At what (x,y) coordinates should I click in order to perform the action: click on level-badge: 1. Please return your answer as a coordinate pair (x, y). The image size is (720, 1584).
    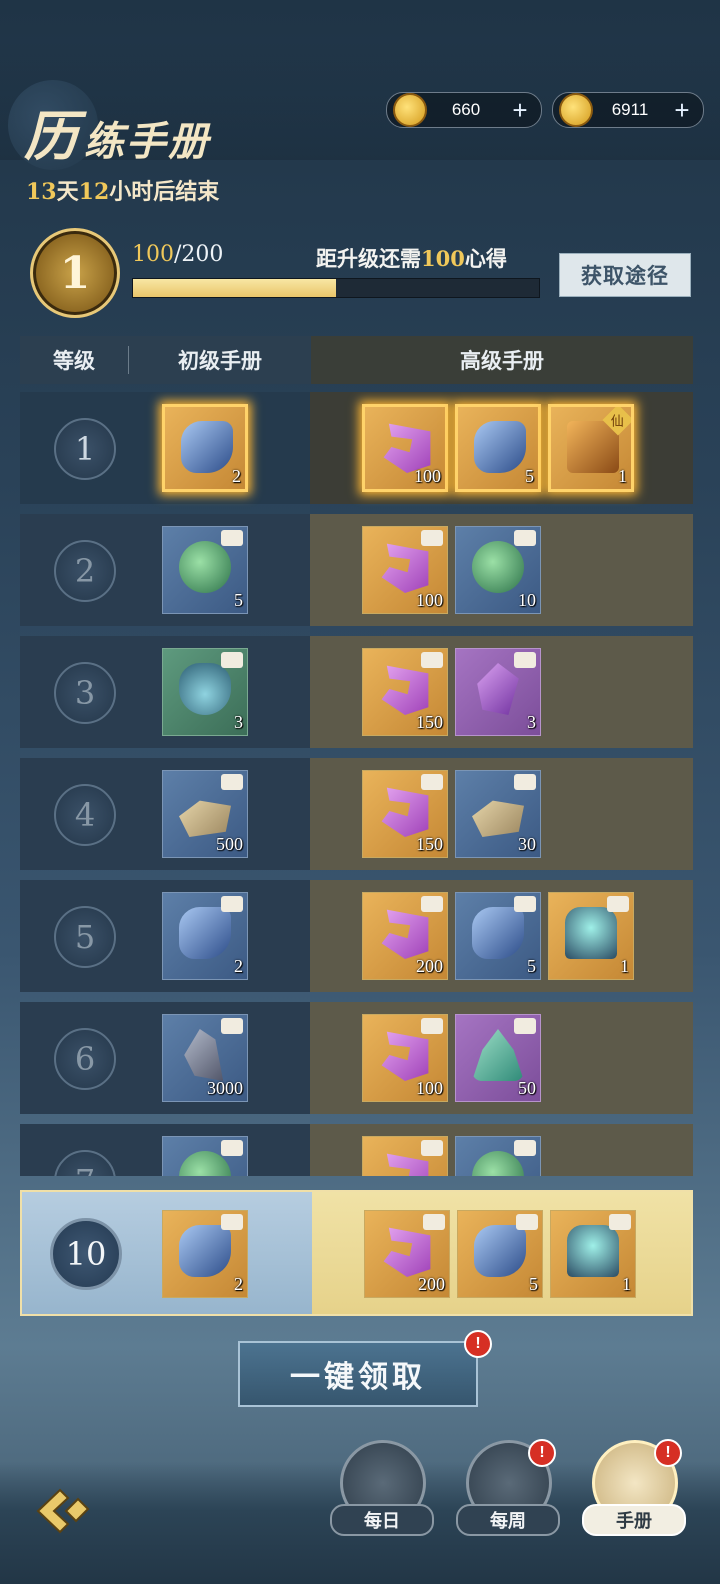
    Looking at the image, I should click on (75, 273).